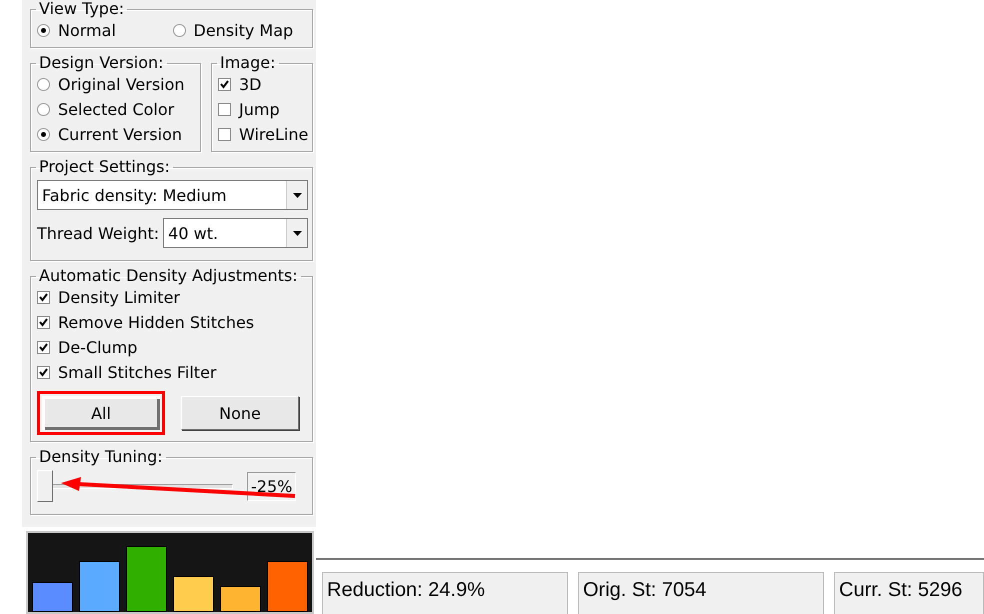 Image resolution: width=984 pixels, height=614 pixels. I want to click on radio-label: Selected Color, so click(116, 109).